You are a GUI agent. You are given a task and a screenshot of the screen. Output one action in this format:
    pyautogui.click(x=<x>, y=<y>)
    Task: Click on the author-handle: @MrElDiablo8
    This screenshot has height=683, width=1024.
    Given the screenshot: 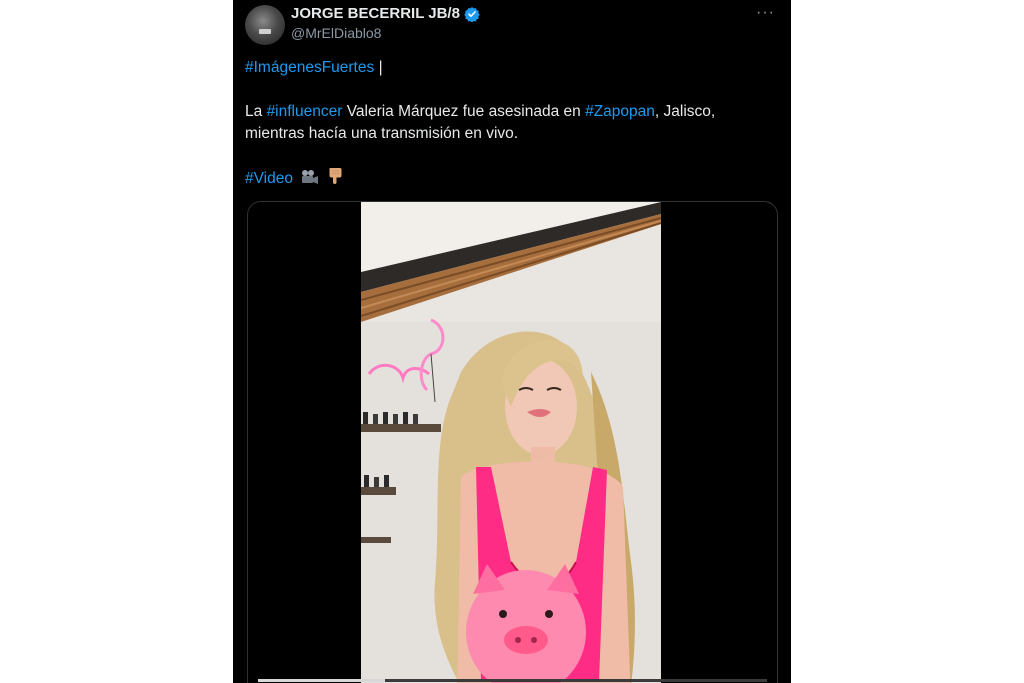 What is the action you would take?
    pyautogui.click(x=336, y=33)
    